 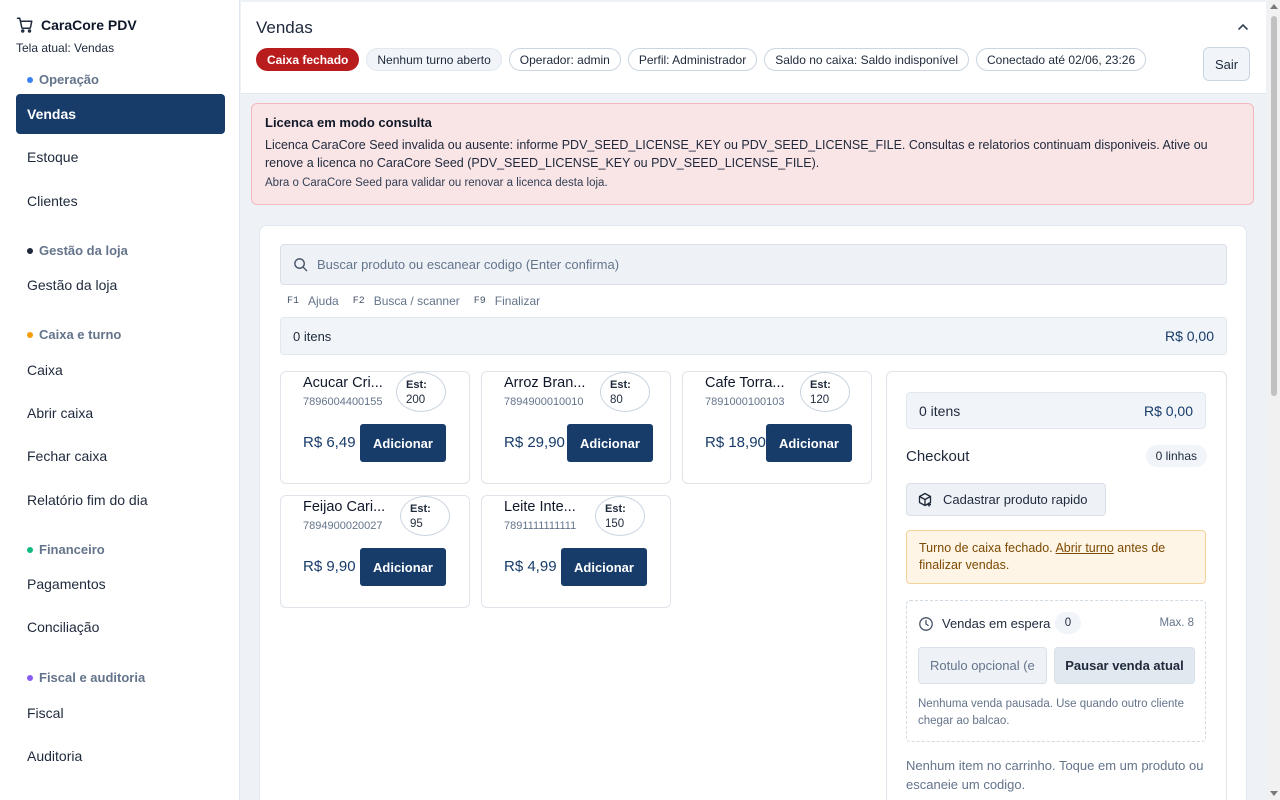 I want to click on product-code: 7891111111111, so click(x=540, y=526).